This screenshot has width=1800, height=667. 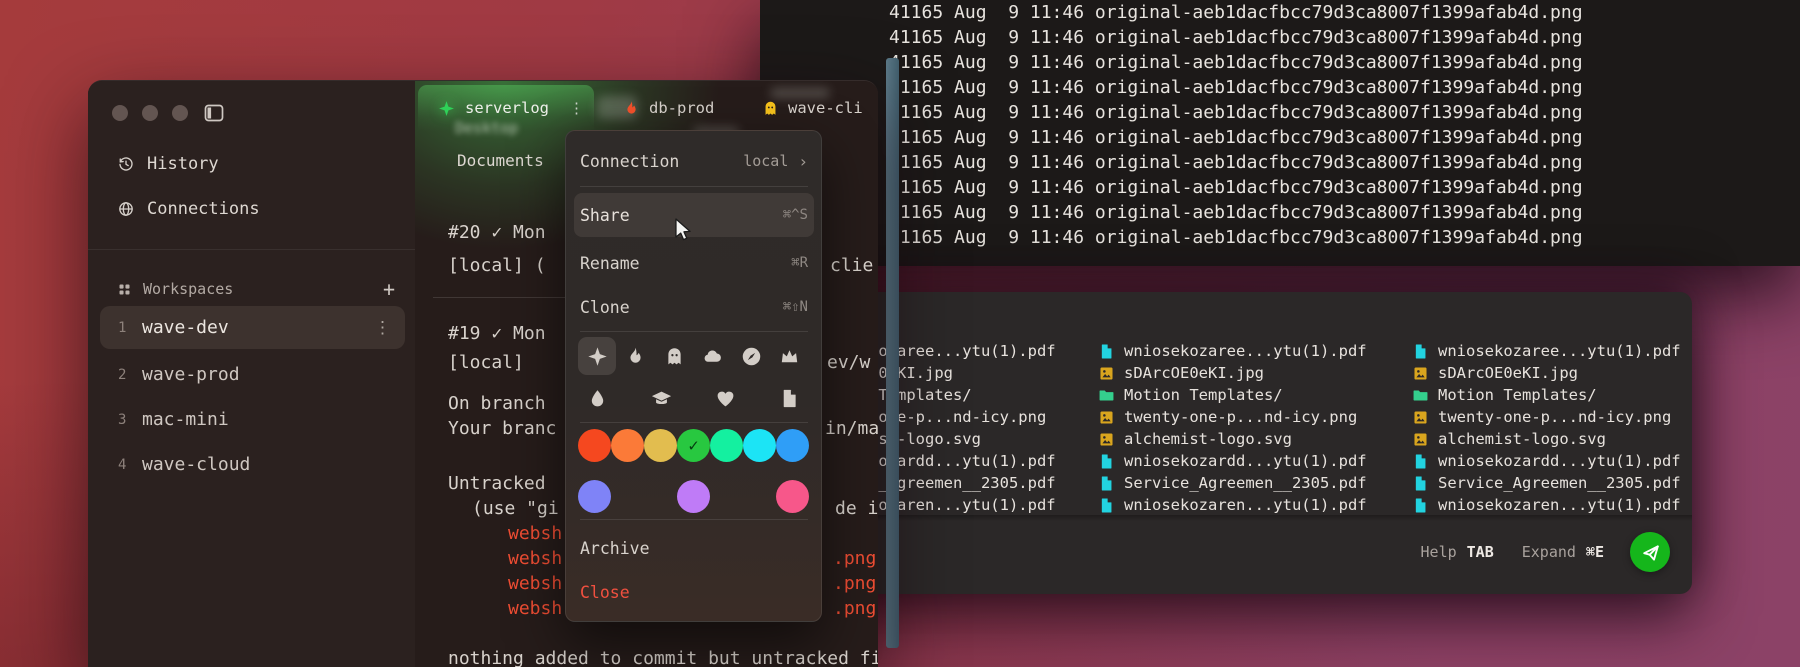 I want to click on droplet-icon, so click(x=597, y=398).